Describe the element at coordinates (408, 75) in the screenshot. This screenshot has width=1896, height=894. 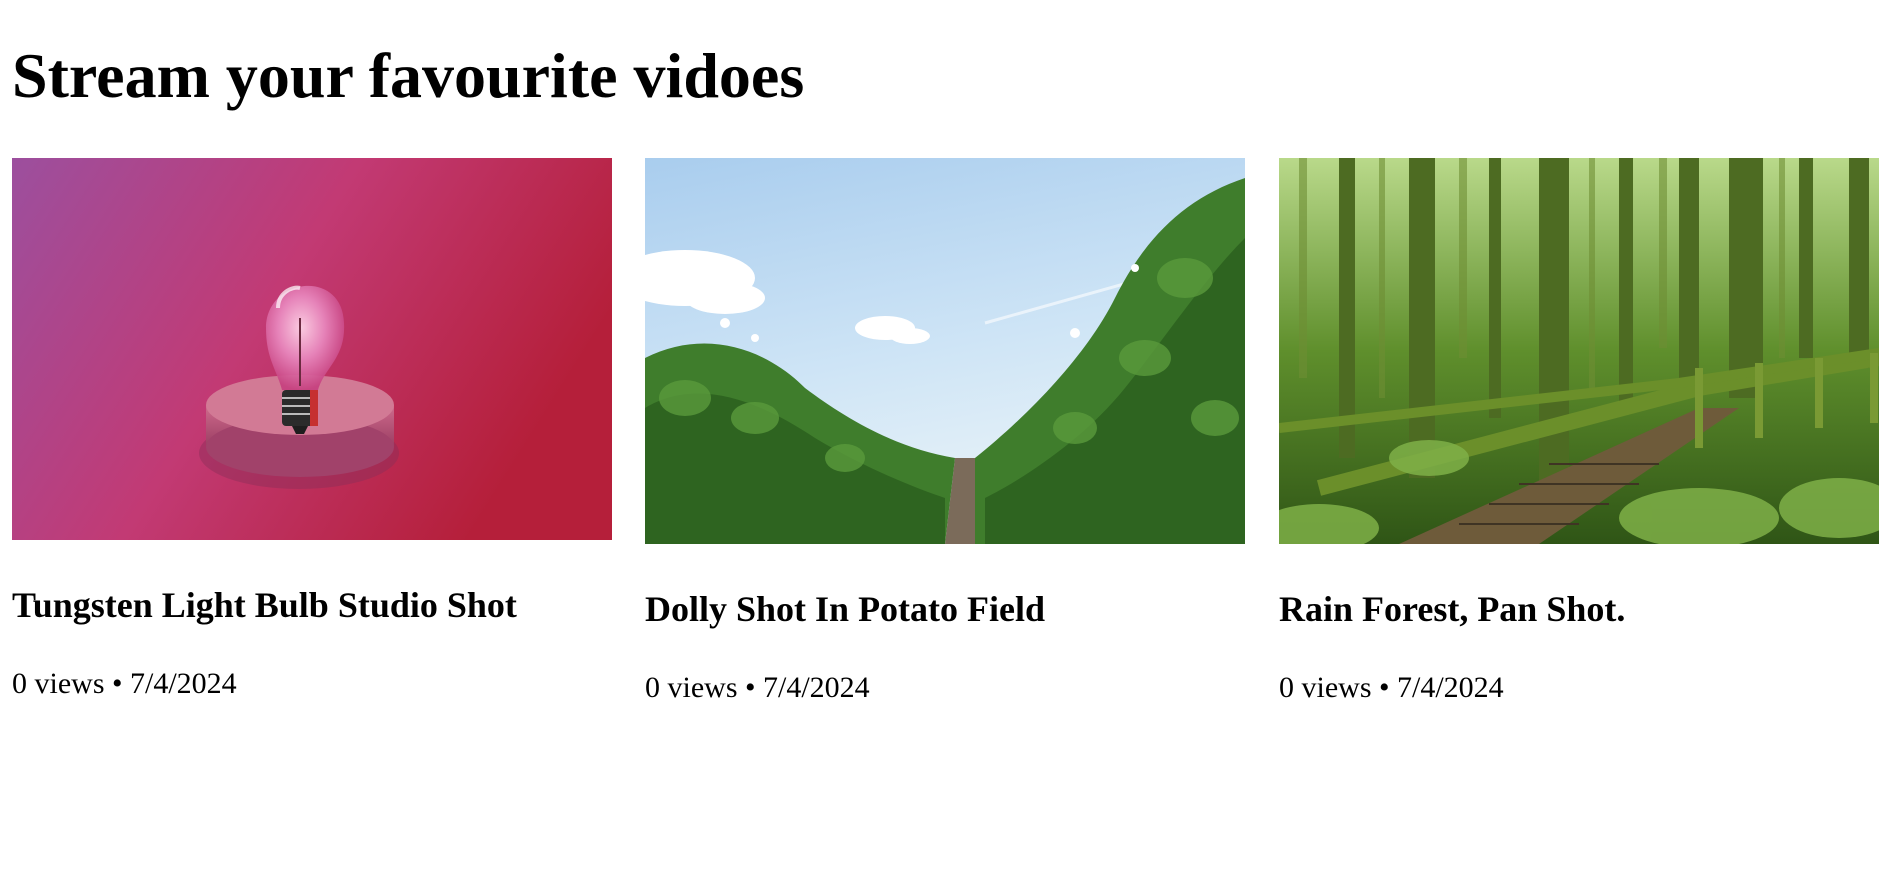
I see `page-title: Stream your favourite vidoes` at that location.